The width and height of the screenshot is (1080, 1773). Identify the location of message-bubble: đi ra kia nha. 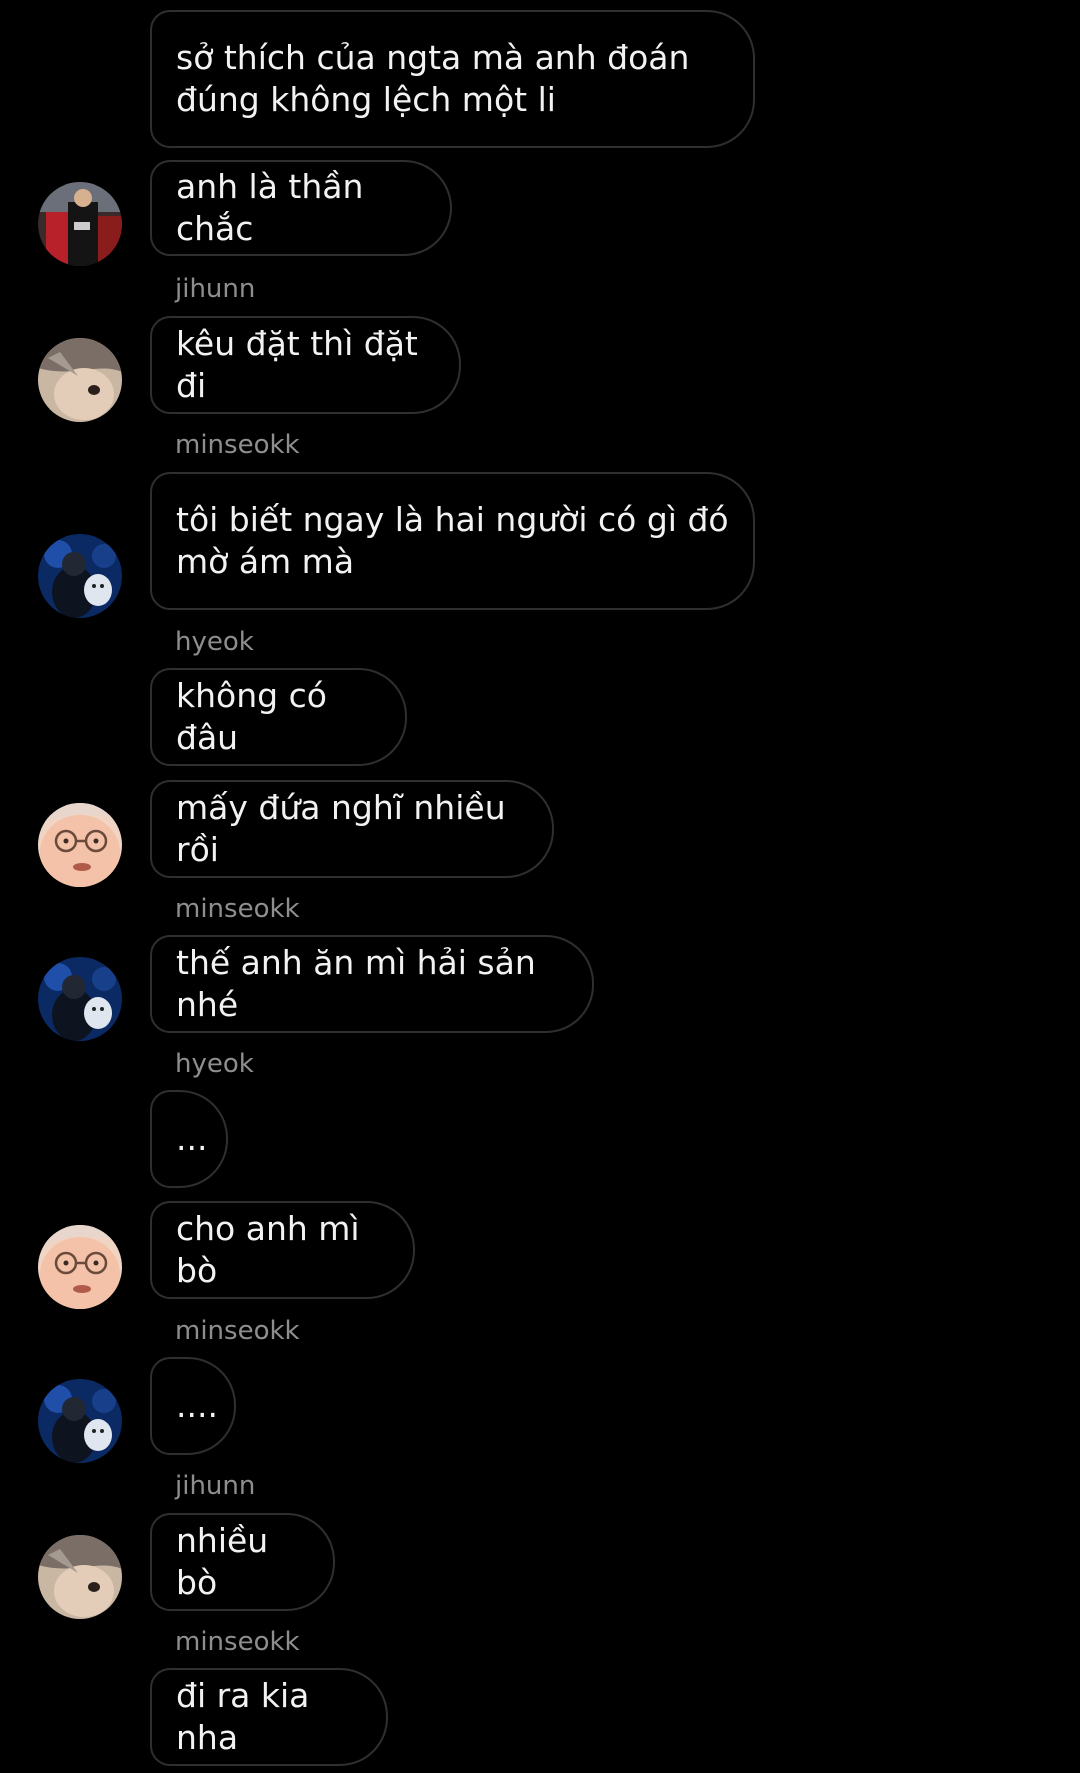
(269, 1717).